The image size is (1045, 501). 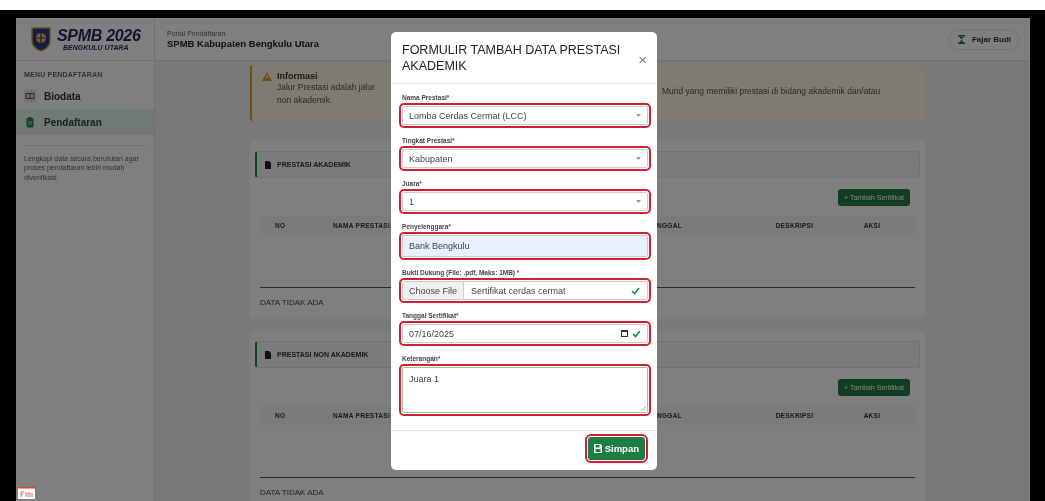 What do you see at coordinates (305, 100) in the screenshot?
I see `info-text: non akademik.` at bounding box center [305, 100].